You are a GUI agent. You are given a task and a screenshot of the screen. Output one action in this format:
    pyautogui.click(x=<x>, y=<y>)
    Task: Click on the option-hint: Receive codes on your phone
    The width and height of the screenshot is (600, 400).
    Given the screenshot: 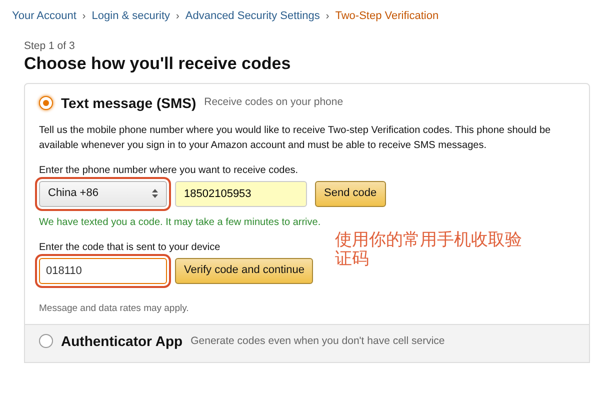 What is the action you would take?
    pyautogui.click(x=274, y=102)
    